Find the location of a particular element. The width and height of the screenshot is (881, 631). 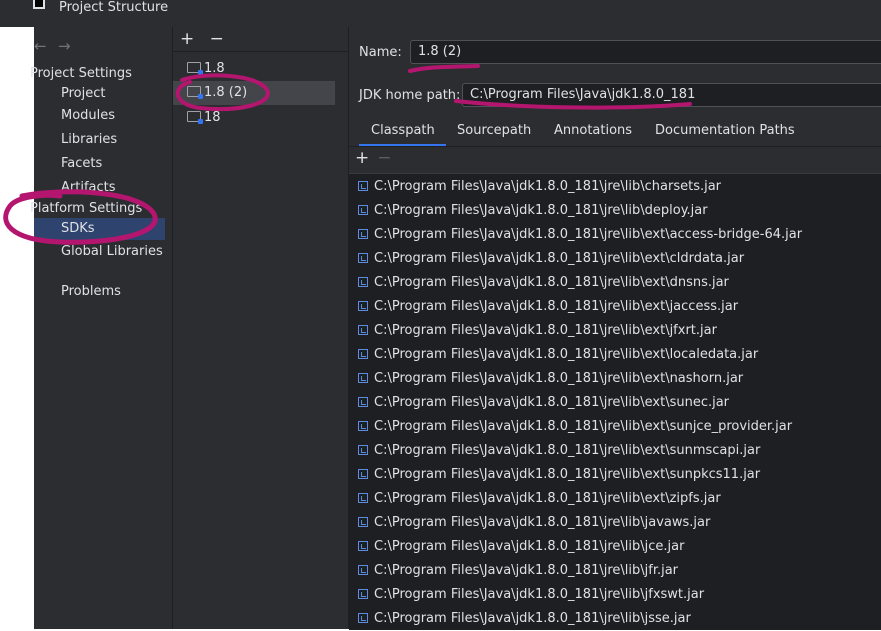

sidebar-item-libraries: Libraries is located at coordinates (89, 139).